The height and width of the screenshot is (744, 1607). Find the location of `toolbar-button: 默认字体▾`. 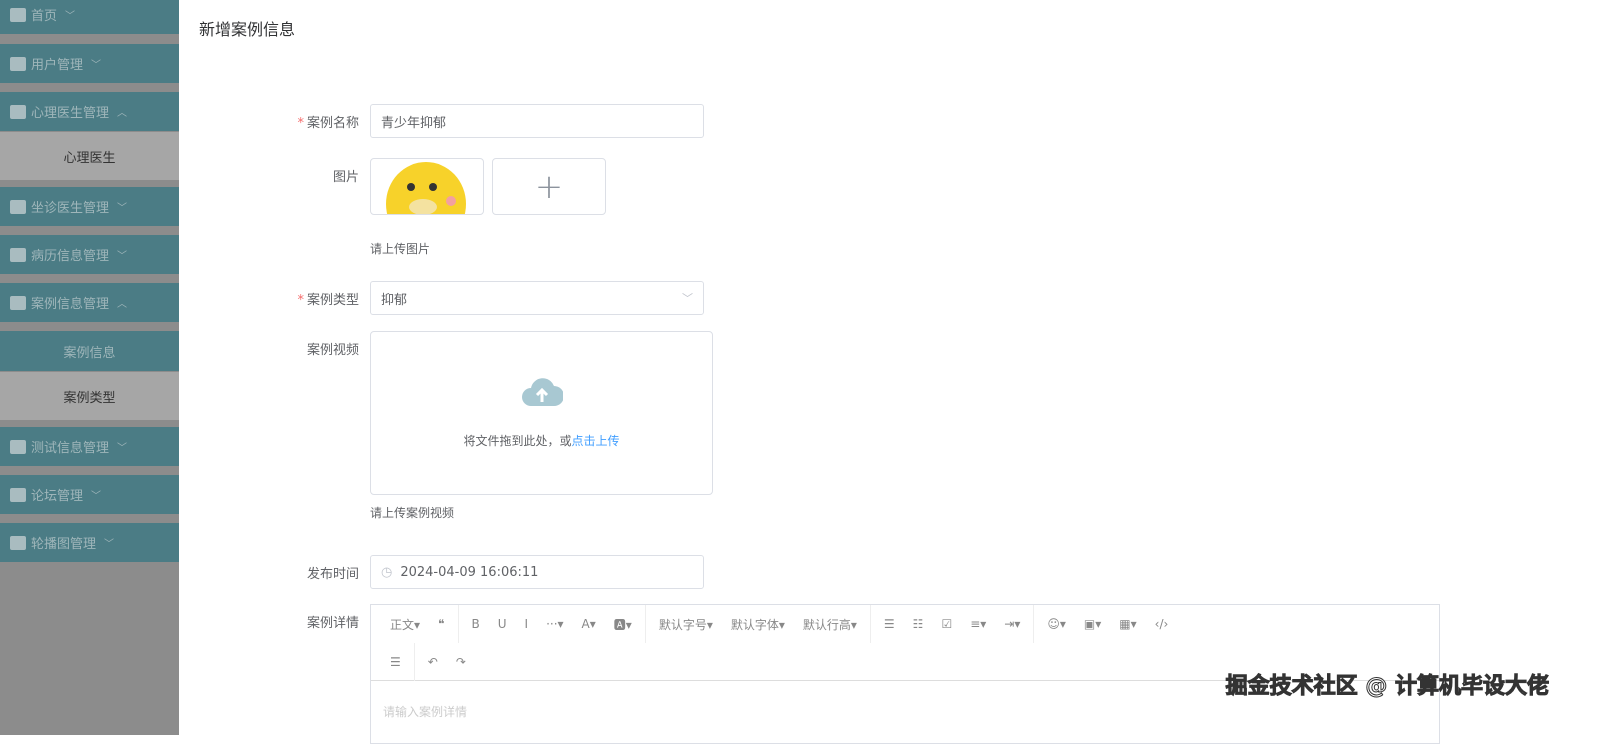

toolbar-button: 默认字体▾ is located at coordinates (758, 624).